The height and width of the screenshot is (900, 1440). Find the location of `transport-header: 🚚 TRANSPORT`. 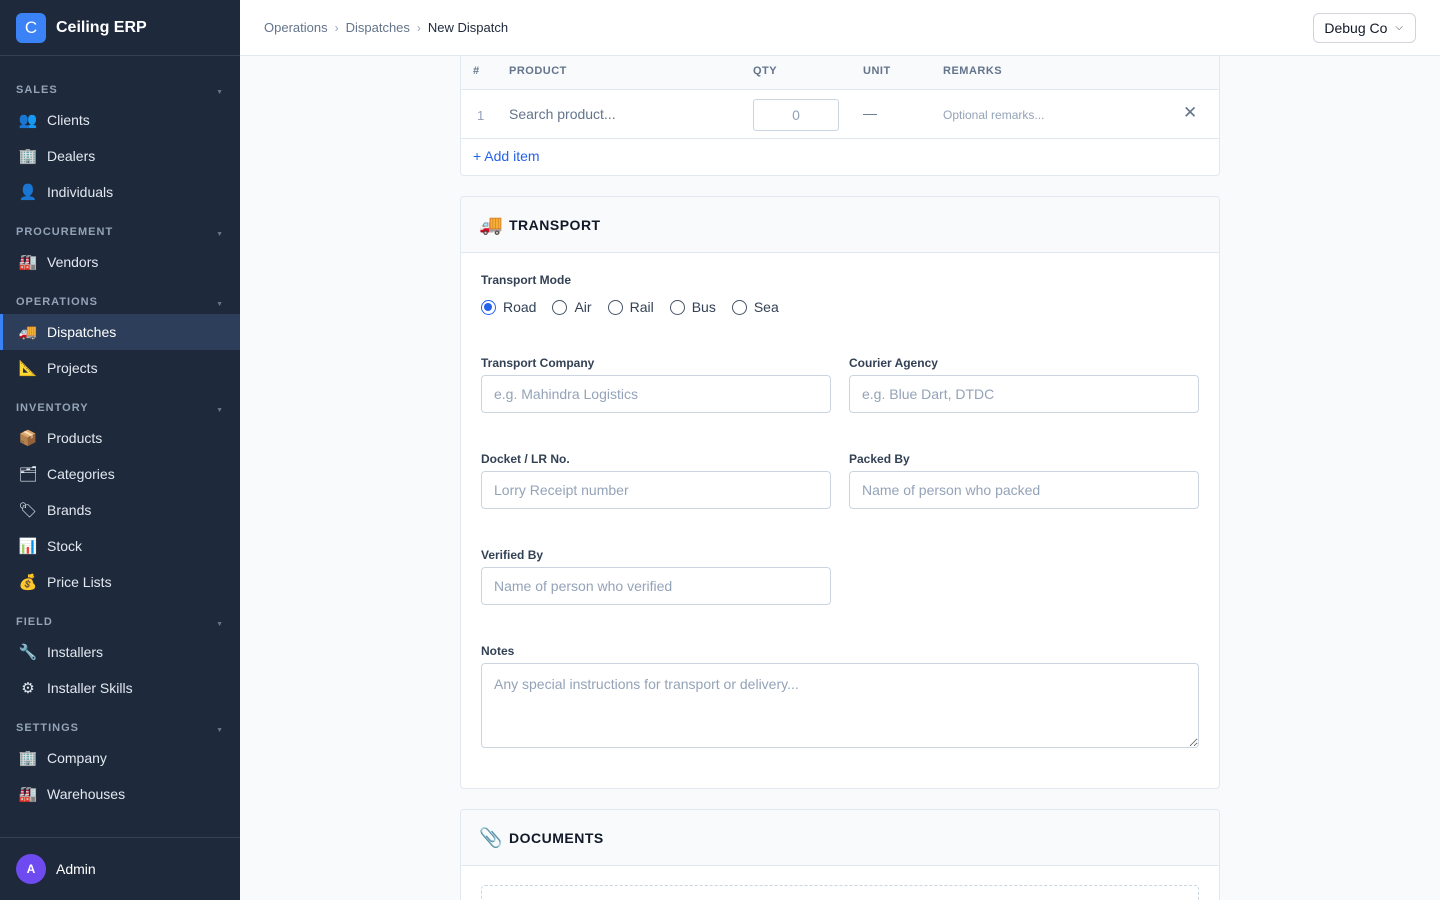

transport-header: 🚚 TRANSPORT is located at coordinates (840, 225).